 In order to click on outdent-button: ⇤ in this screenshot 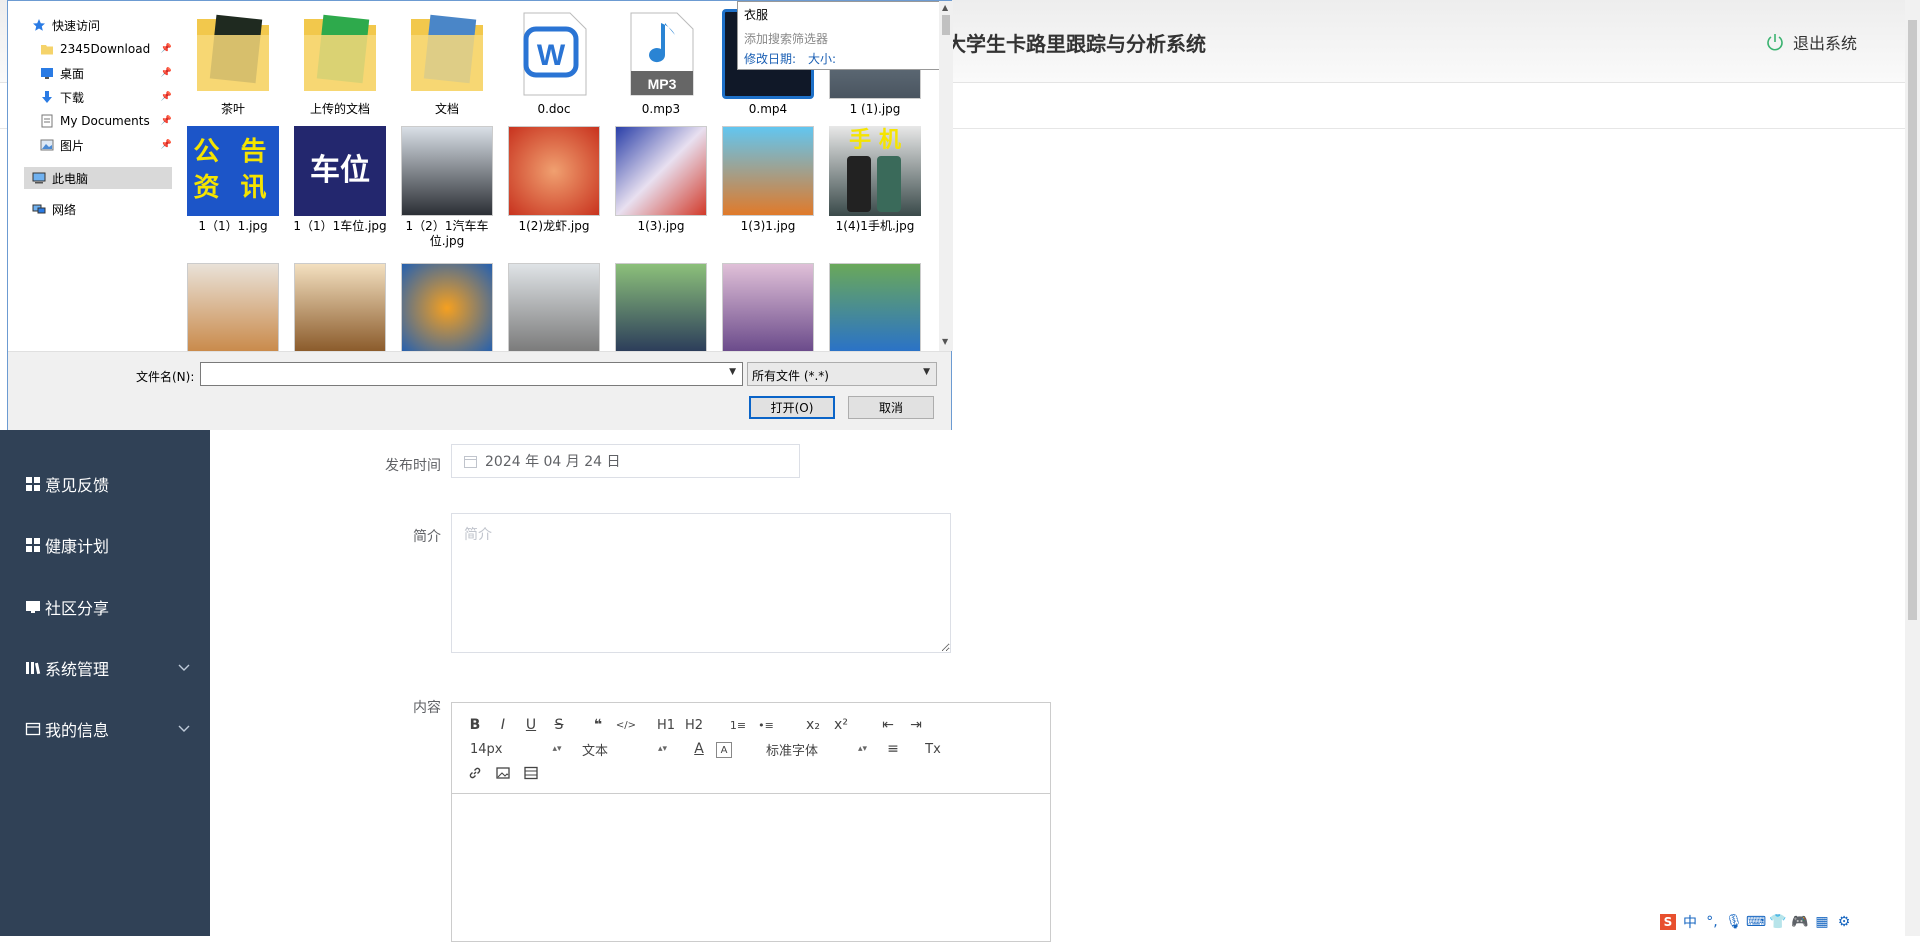, I will do `click(888, 725)`.